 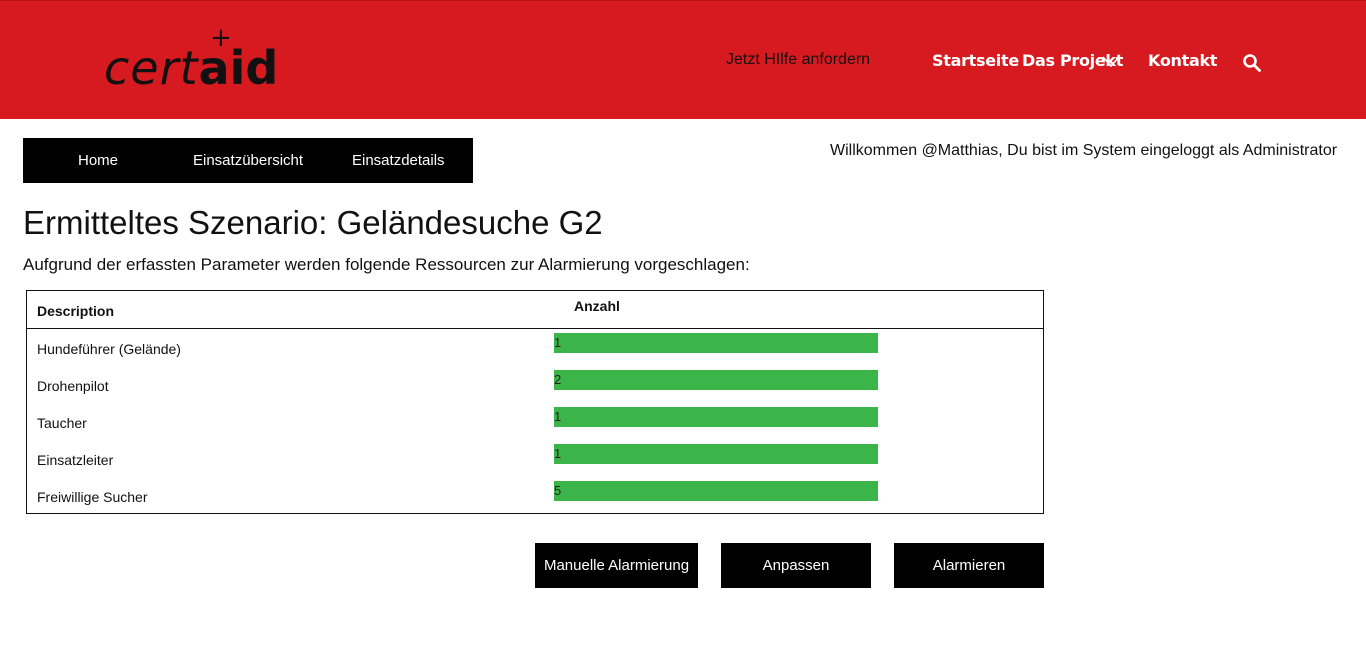 I want to click on certaid-logo: cert aid +, so click(x=191, y=60).